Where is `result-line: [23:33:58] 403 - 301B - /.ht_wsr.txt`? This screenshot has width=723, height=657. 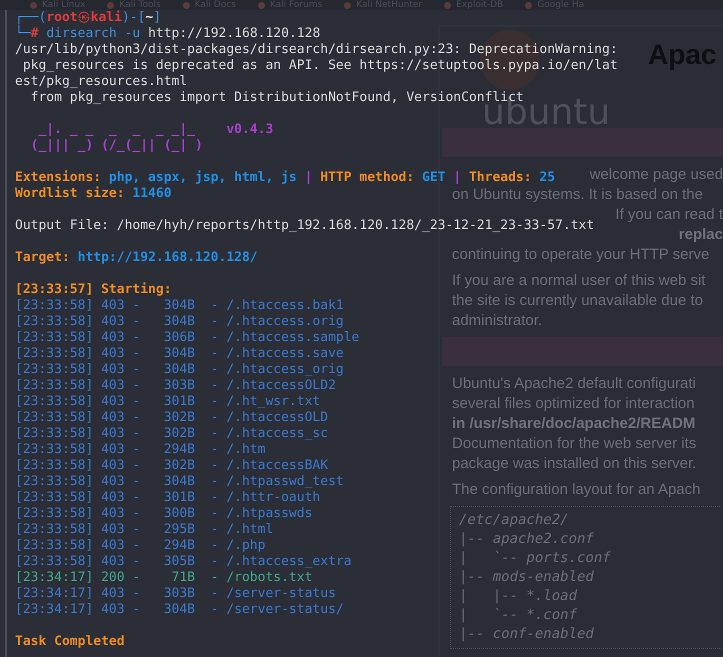
result-line: [23:33:58] 403 - 301B - /.ht_wsr.txt is located at coordinates (167, 402).